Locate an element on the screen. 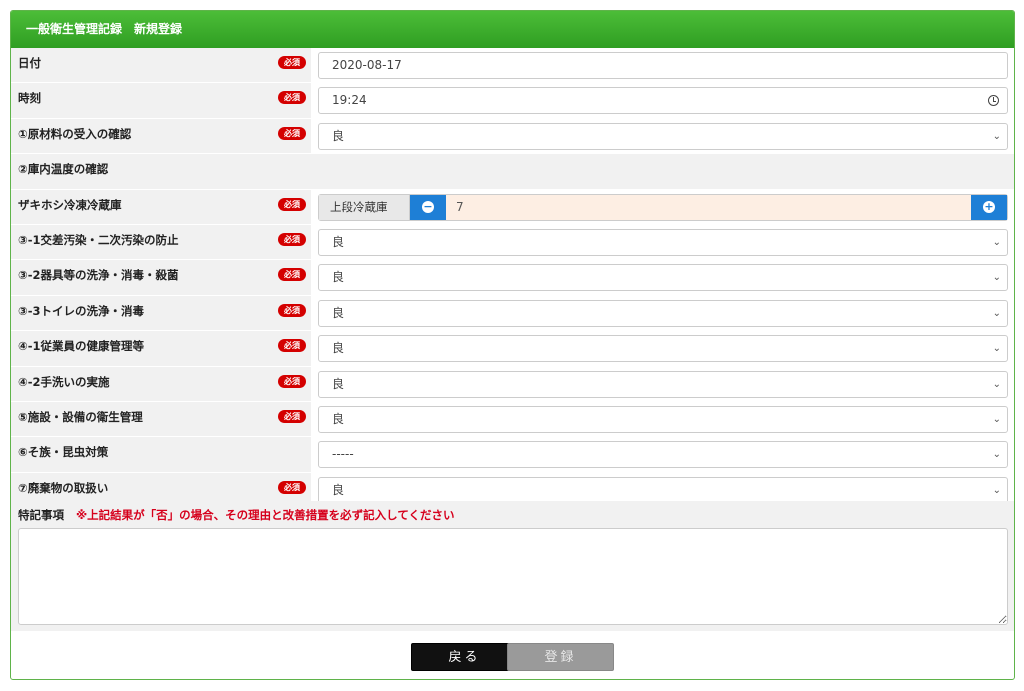 This screenshot has height=691, width=1024. increment-button: + is located at coordinates (989, 207).